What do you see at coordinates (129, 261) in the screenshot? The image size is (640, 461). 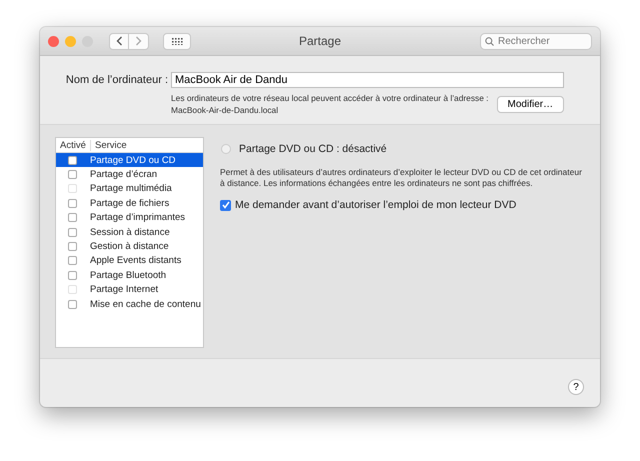 I see `service-row: Apple Events distants` at bounding box center [129, 261].